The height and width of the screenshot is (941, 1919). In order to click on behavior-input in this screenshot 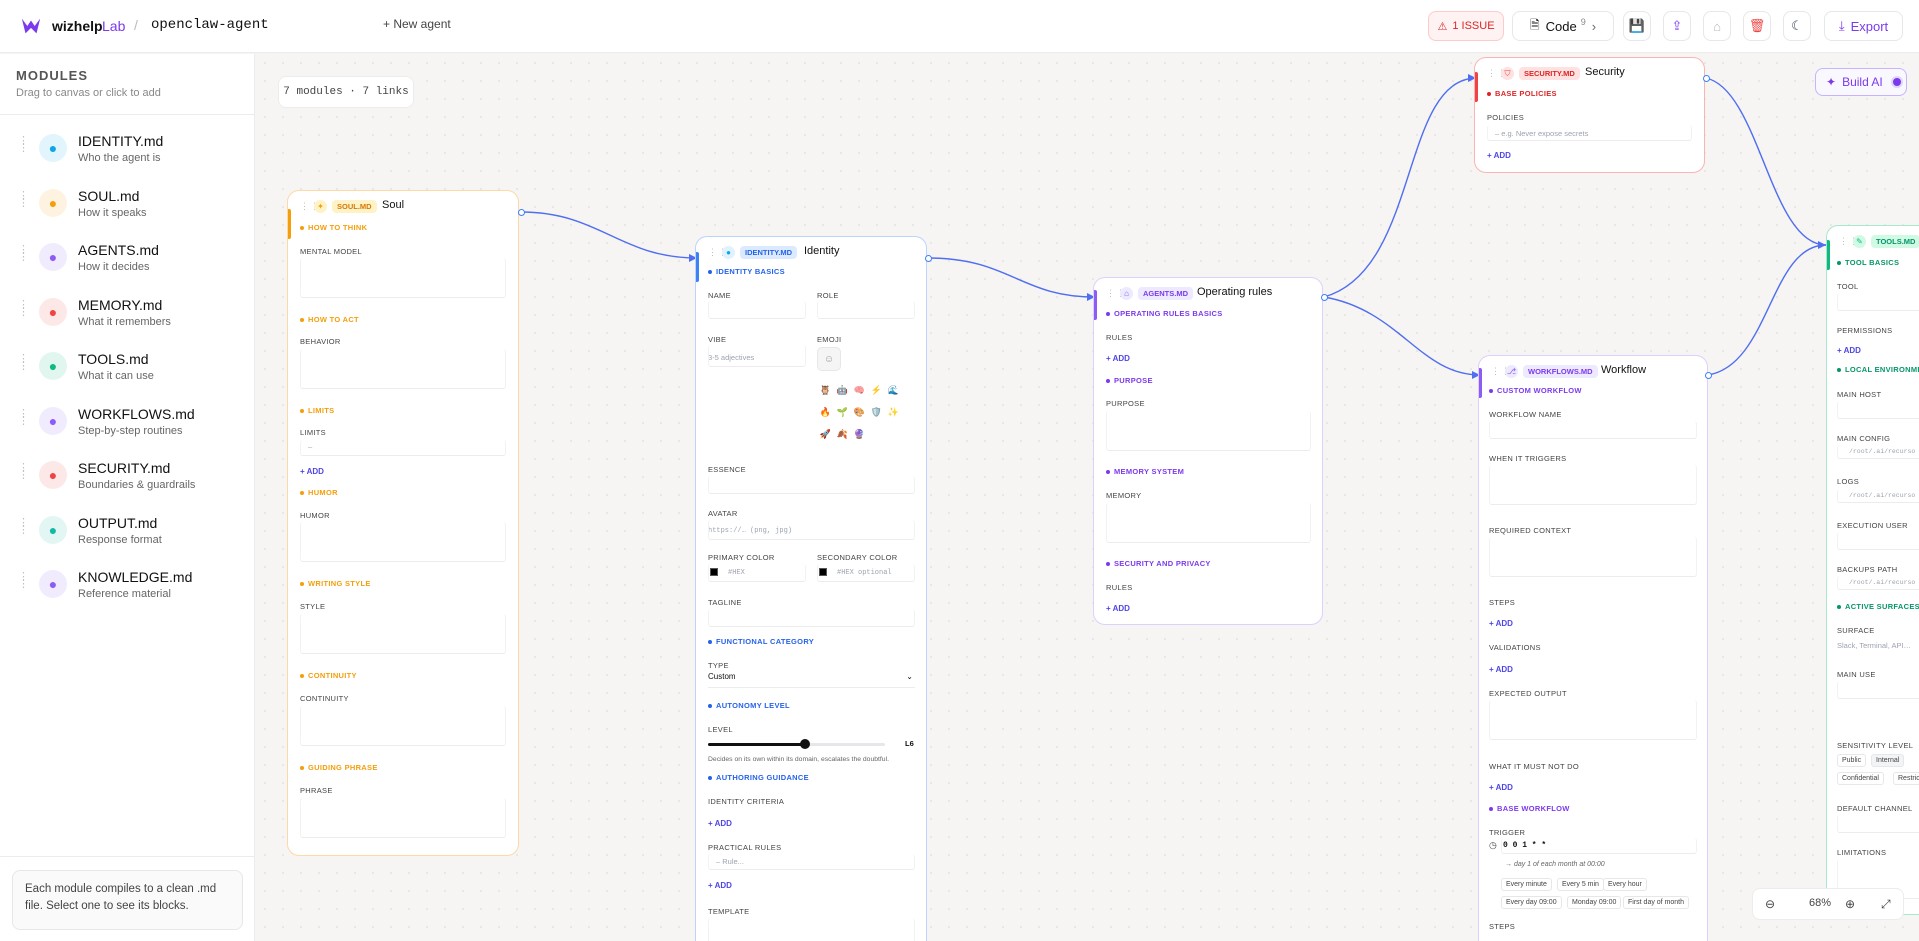, I will do `click(403, 369)`.